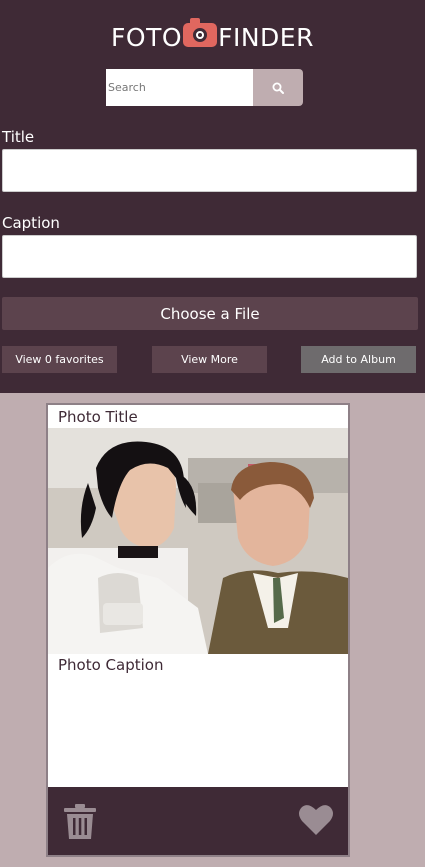 The image size is (425, 867). Describe the element at coordinates (209, 359) in the screenshot. I see `view-more-button: View More` at that location.